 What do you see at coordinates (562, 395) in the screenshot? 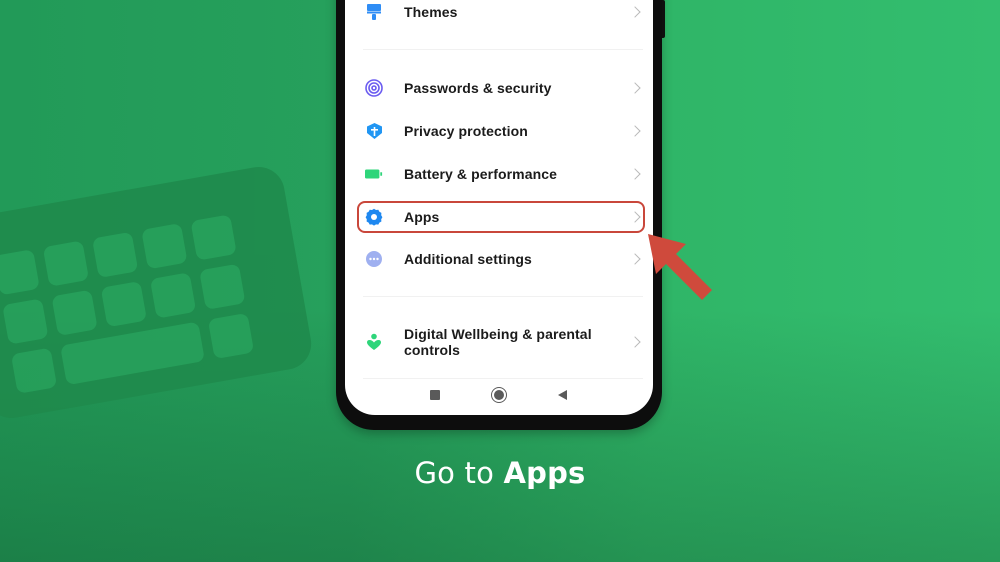
I see `back-triangle-icon` at bounding box center [562, 395].